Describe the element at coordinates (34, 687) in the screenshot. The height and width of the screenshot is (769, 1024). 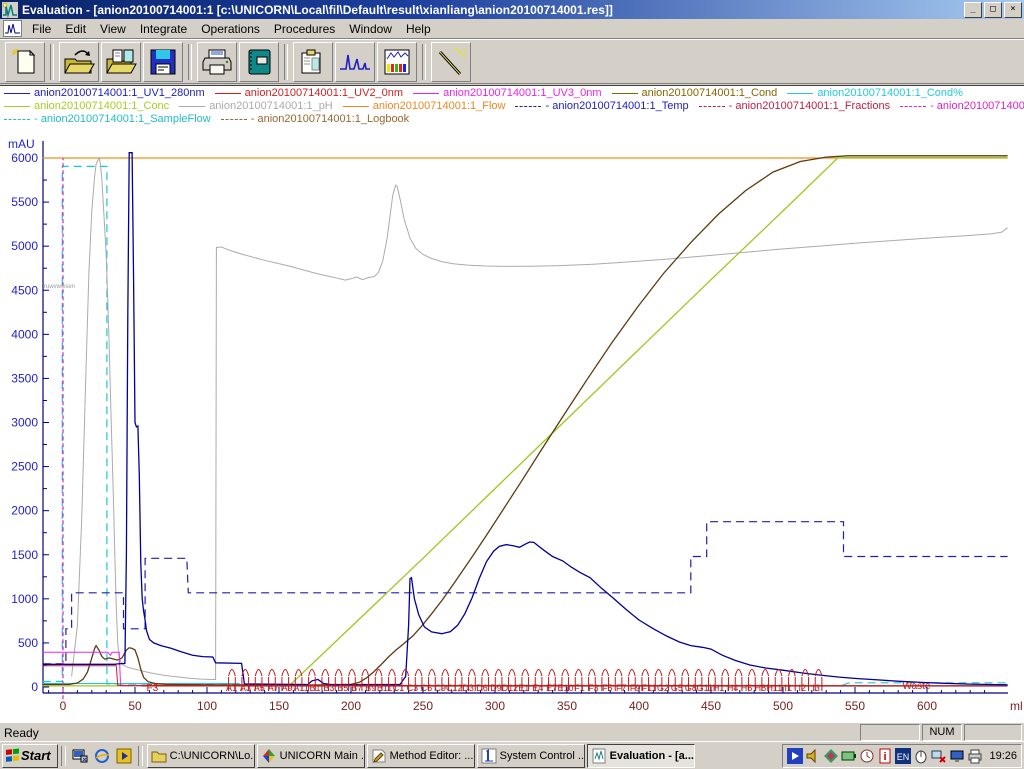
I see `y-tick-label: 0` at that location.